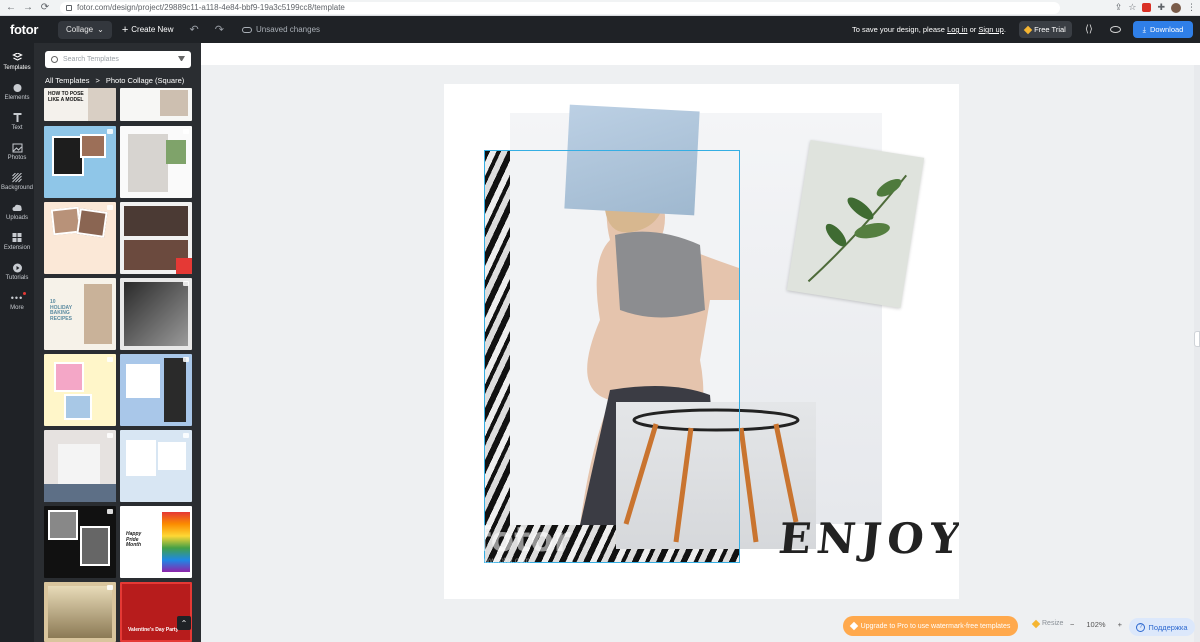 The height and width of the screenshot is (642, 1200). Describe the element at coordinates (1176, 7) in the screenshot. I see `profile-avatar` at that location.